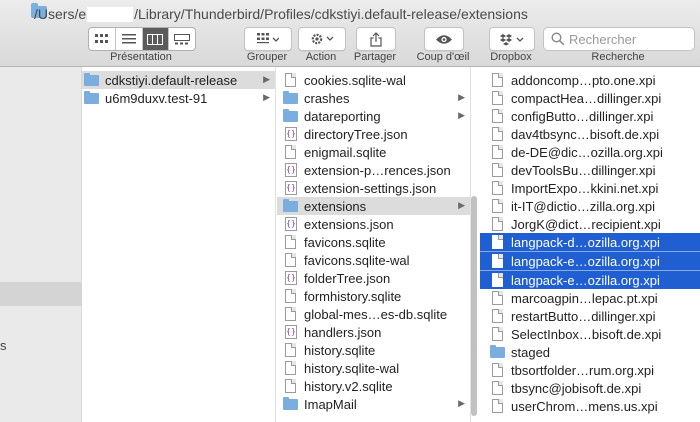 The image size is (700, 422). What do you see at coordinates (373, 404) in the screenshot?
I see `folder-row: ImapMail ▶` at bounding box center [373, 404].